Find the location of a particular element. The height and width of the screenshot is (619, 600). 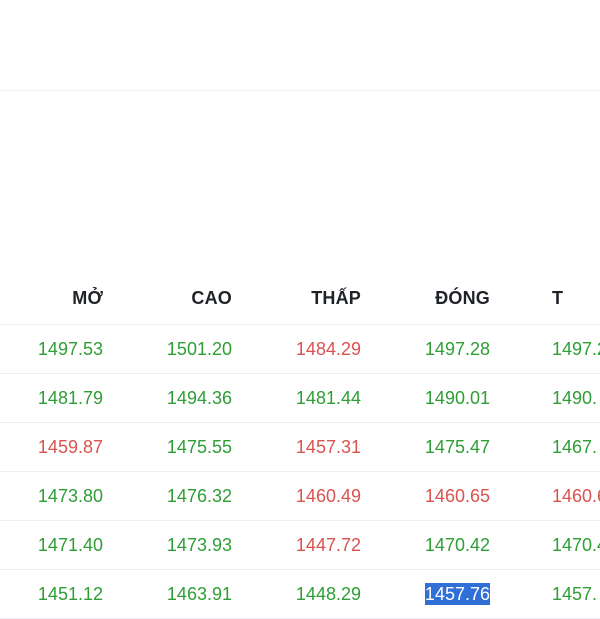

cell-value: 1459.87 is located at coordinates (70, 446).